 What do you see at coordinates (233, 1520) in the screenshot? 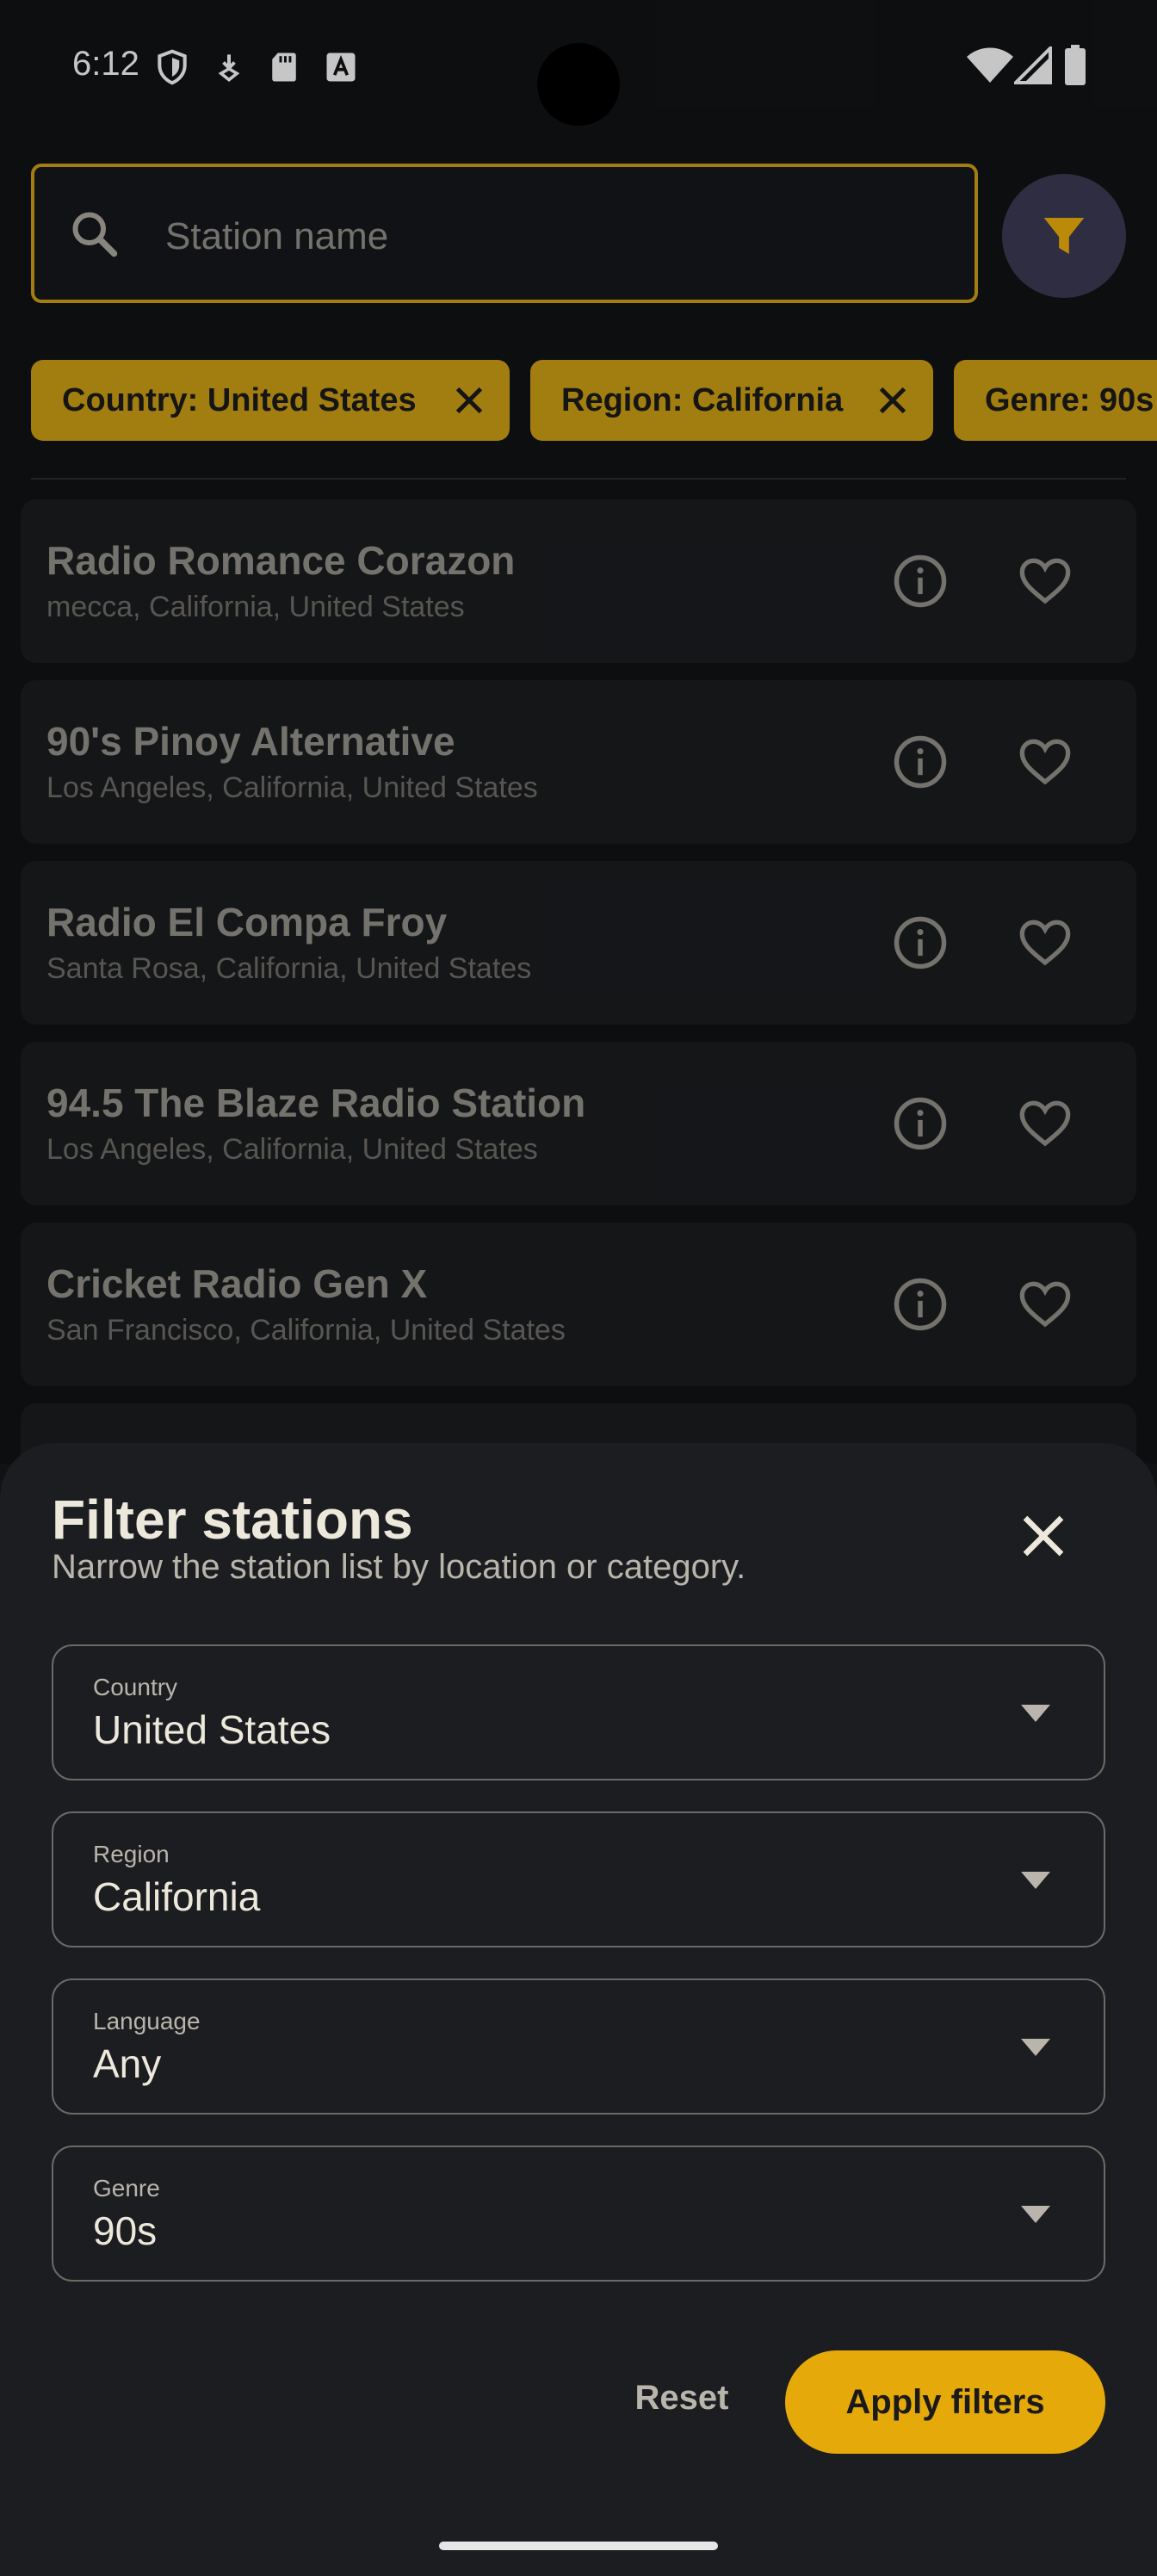
I see `sheet-title: Filter stations` at bounding box center [233, 1520].